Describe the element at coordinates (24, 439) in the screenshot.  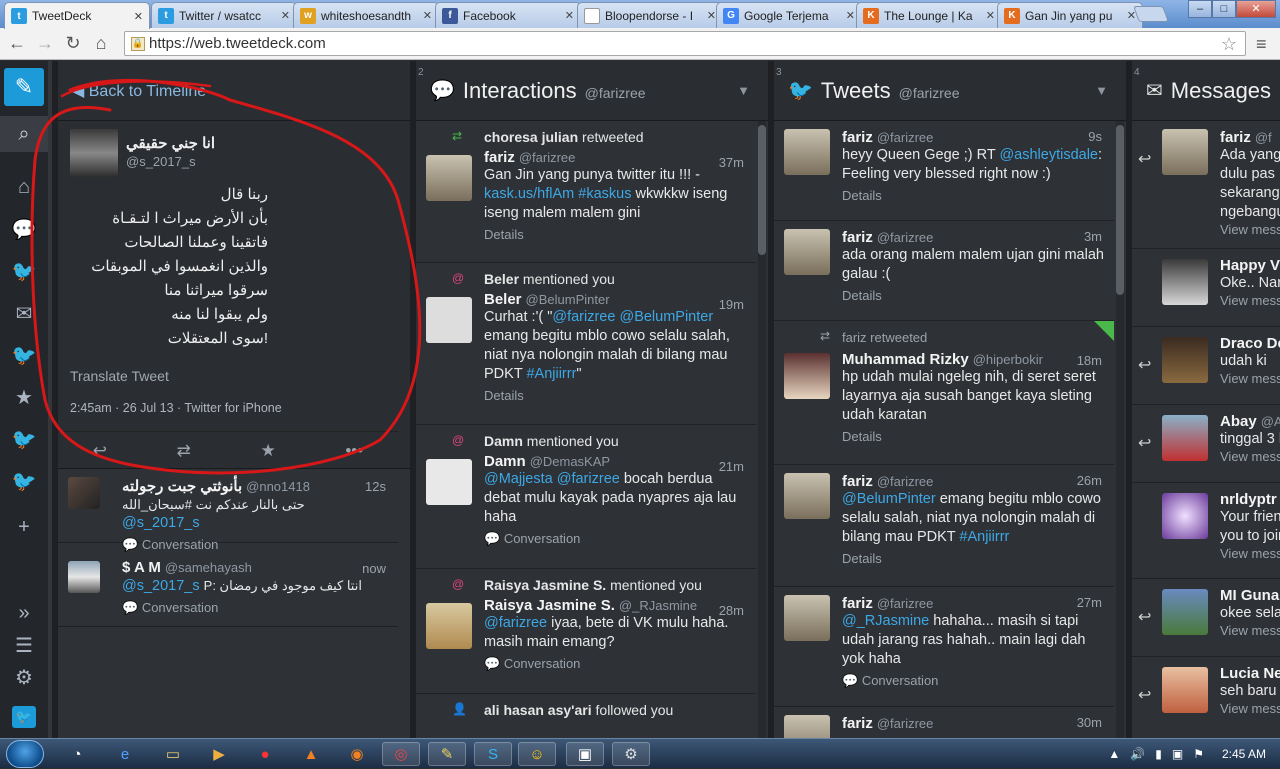
I see `column-link-7: 🐦` at that location.